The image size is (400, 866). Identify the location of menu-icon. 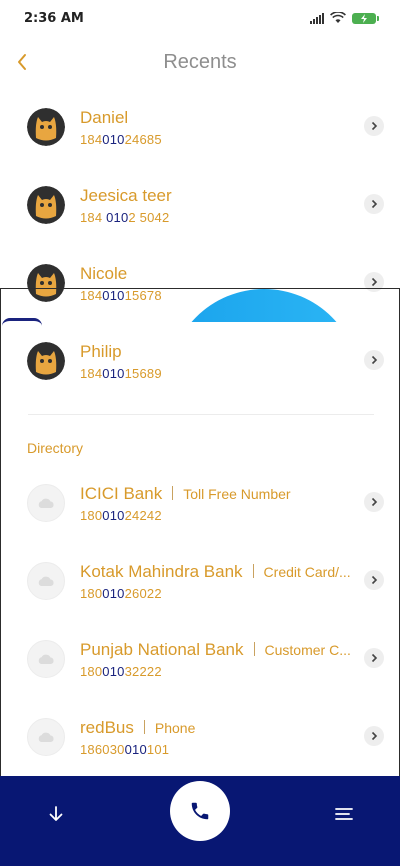
(344, 814).